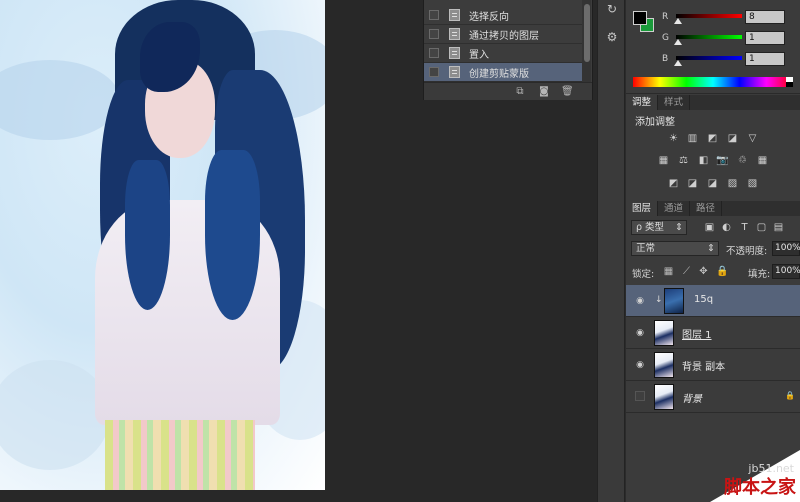 The image size is (800, 502). Describe the element at coordinates (640, 396) in the screenshot. I see `visibility-toggle-off` at that location.